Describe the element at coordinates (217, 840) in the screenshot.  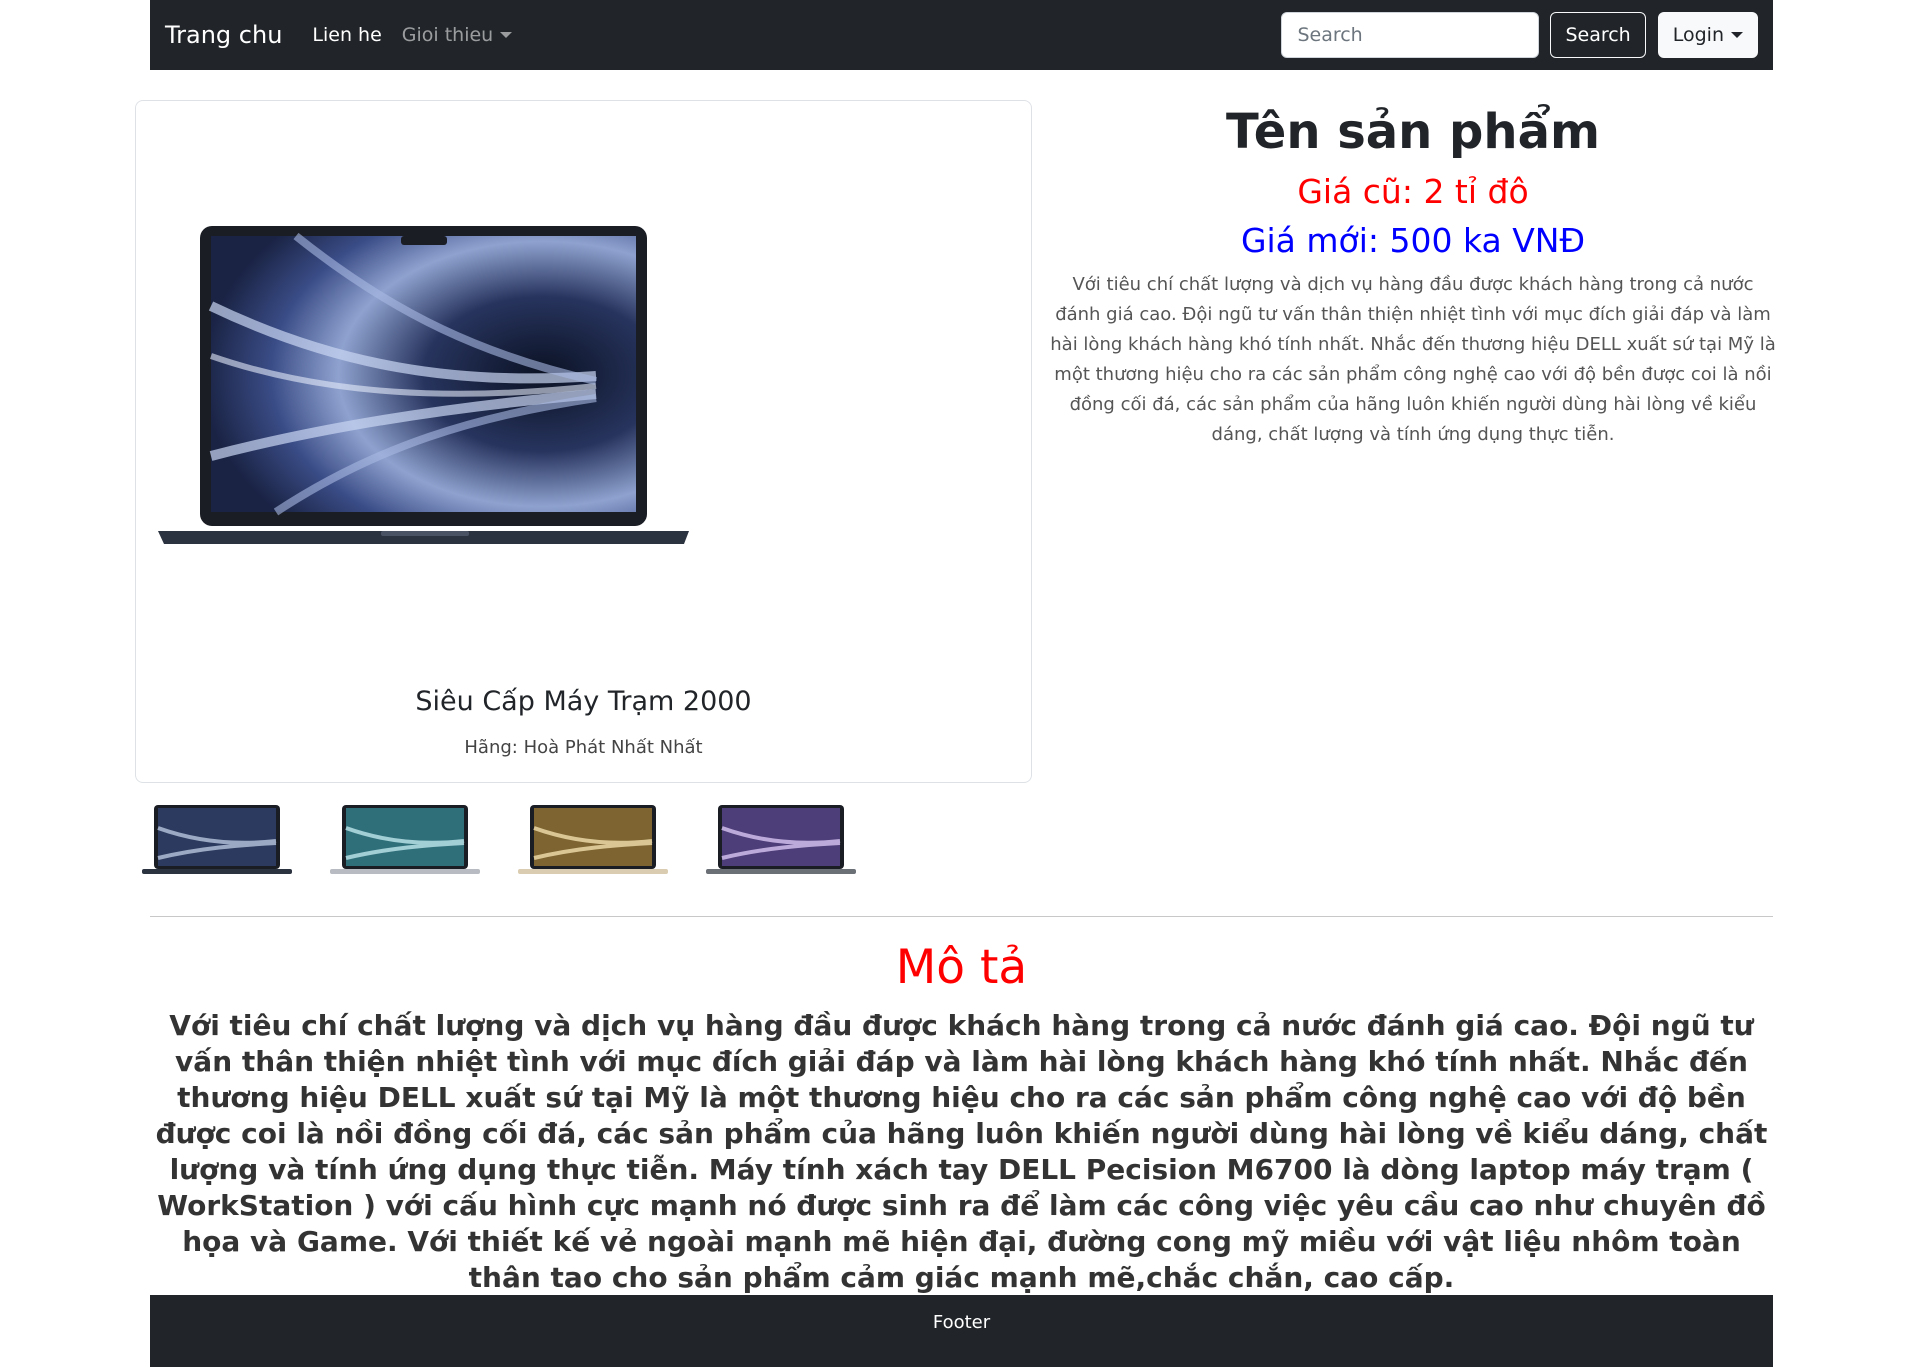
I see `thumbnail-midnight` at that location.